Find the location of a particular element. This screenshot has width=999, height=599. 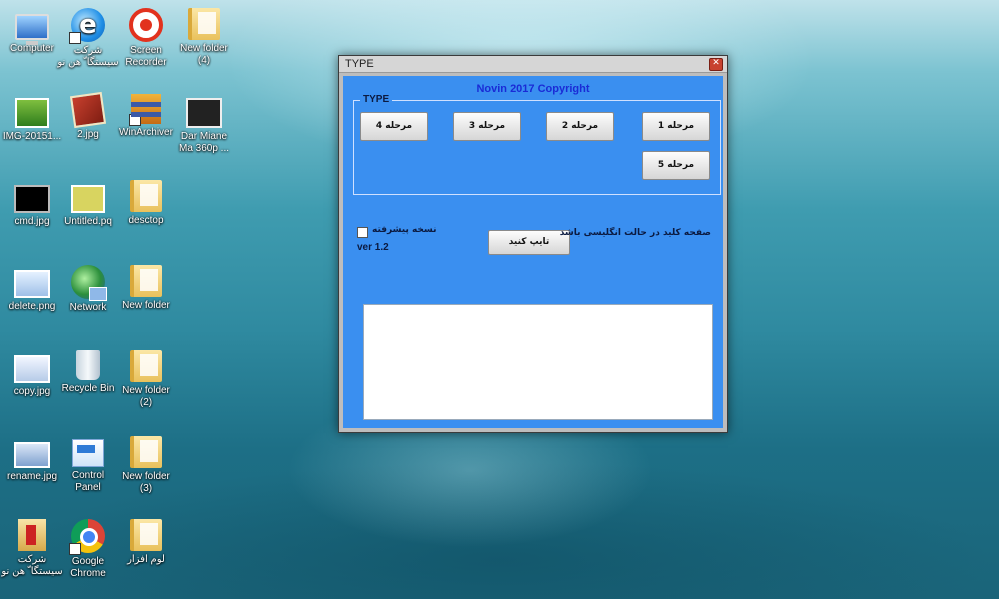

control-panel-icon is located at coordinates (88, 453).